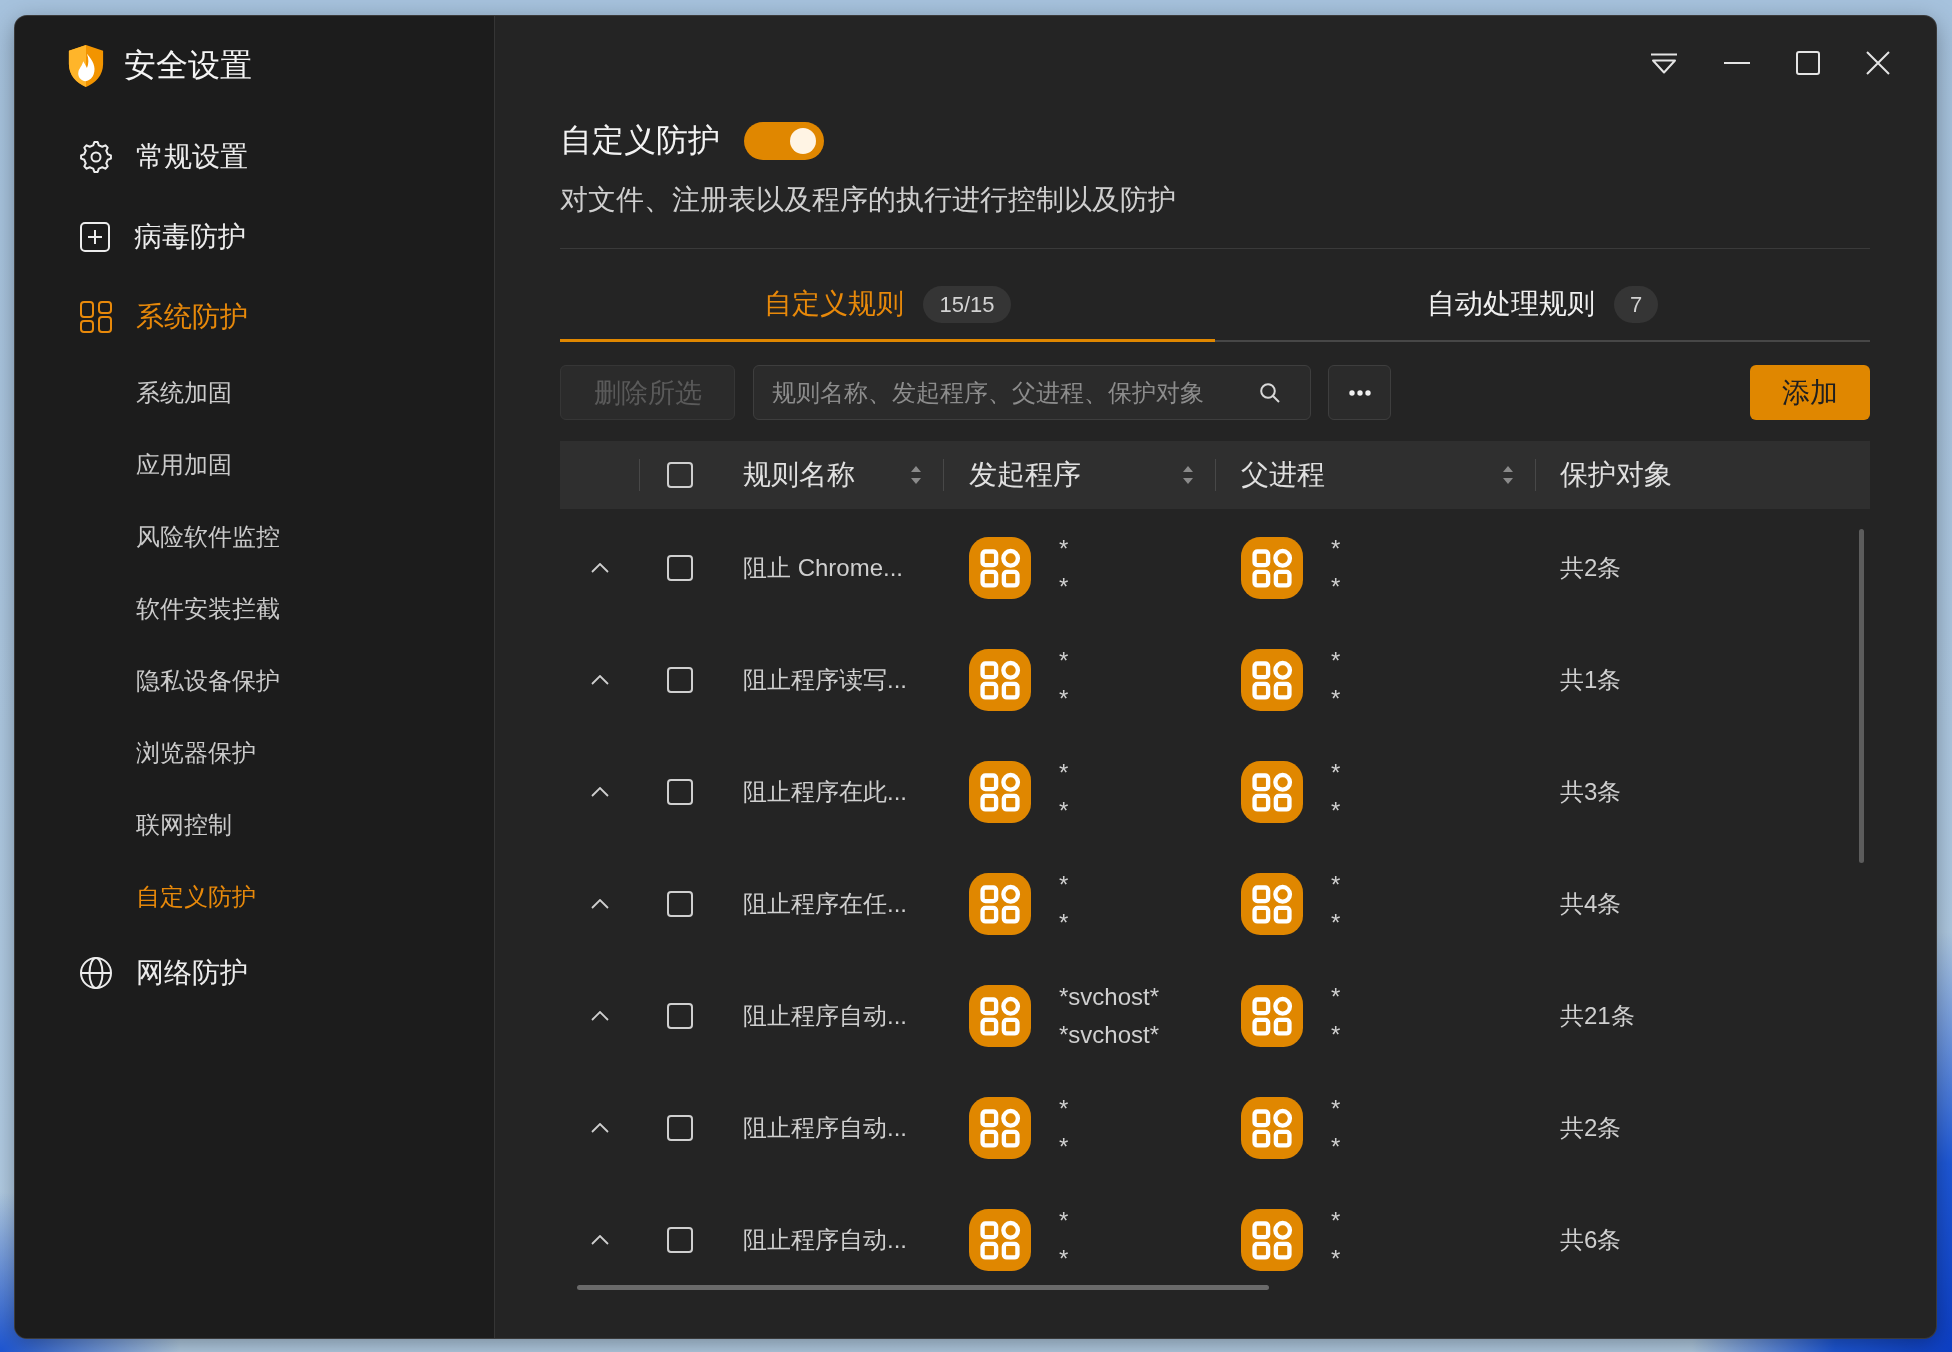 This screenshot has height=1352, width=1952. I want to click on nav-item: 系统防护, so click(164, 317).